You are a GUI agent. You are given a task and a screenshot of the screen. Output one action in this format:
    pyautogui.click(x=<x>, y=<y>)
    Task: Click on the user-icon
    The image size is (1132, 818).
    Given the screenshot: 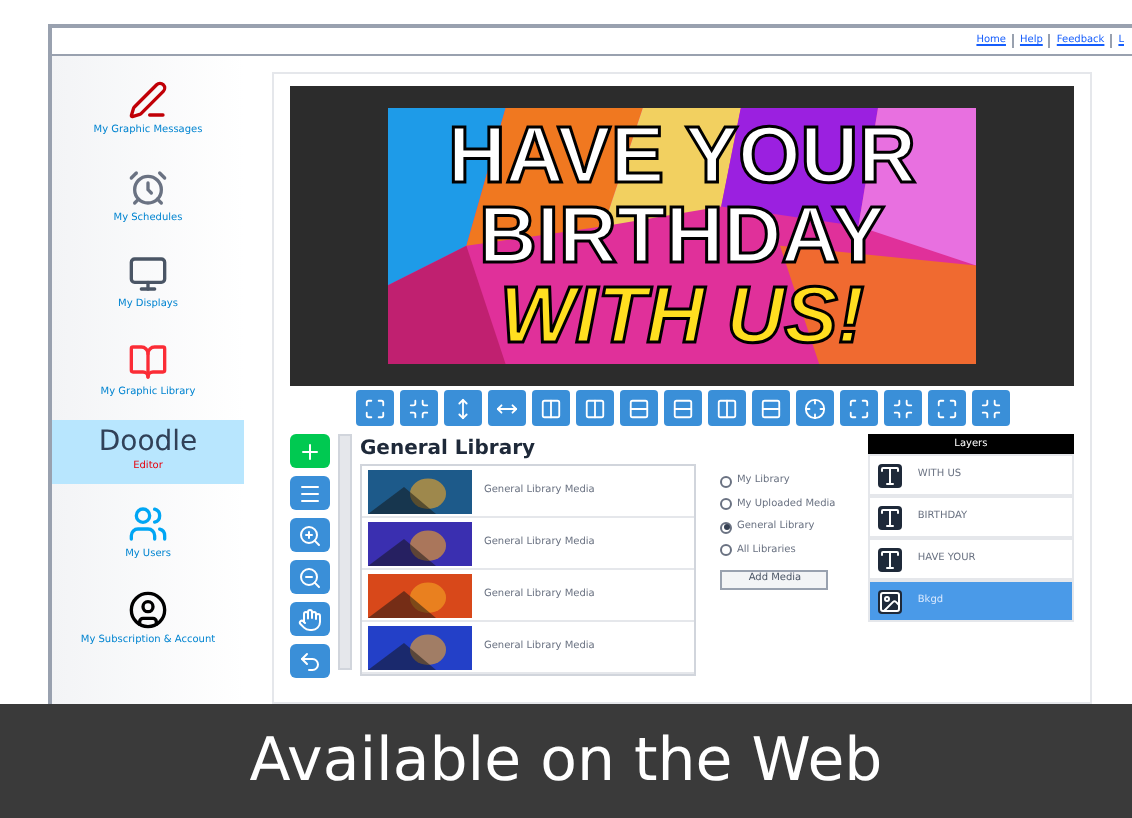 What is the action you would take?
    pyautogui.click(x=148, y=610)
    